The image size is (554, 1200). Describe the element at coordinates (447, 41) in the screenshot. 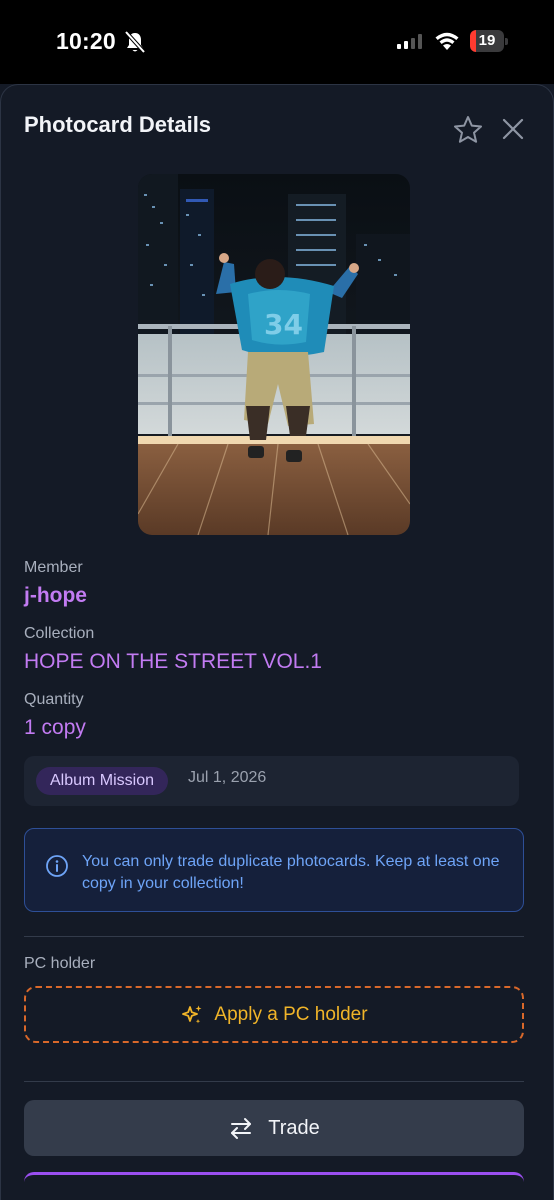

I see `wifi-icon` at that location.